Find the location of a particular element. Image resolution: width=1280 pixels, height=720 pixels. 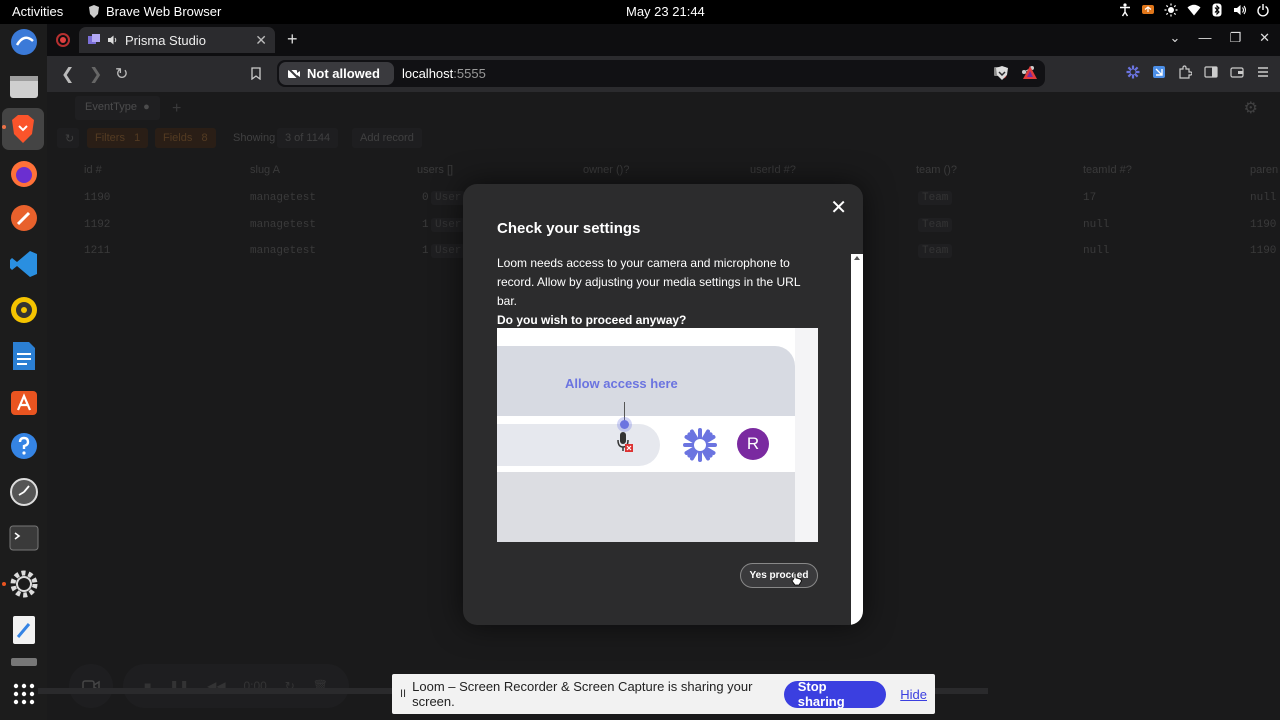

accessibility-icon is located at coordinates (1125, 10).